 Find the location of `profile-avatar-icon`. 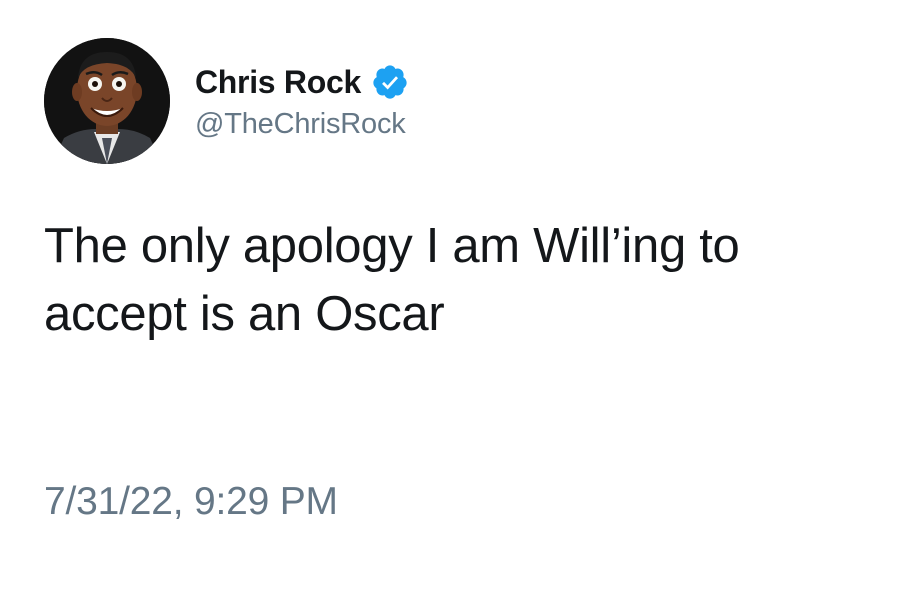

profile-avatar-icon is located at coordinates (107, 101).